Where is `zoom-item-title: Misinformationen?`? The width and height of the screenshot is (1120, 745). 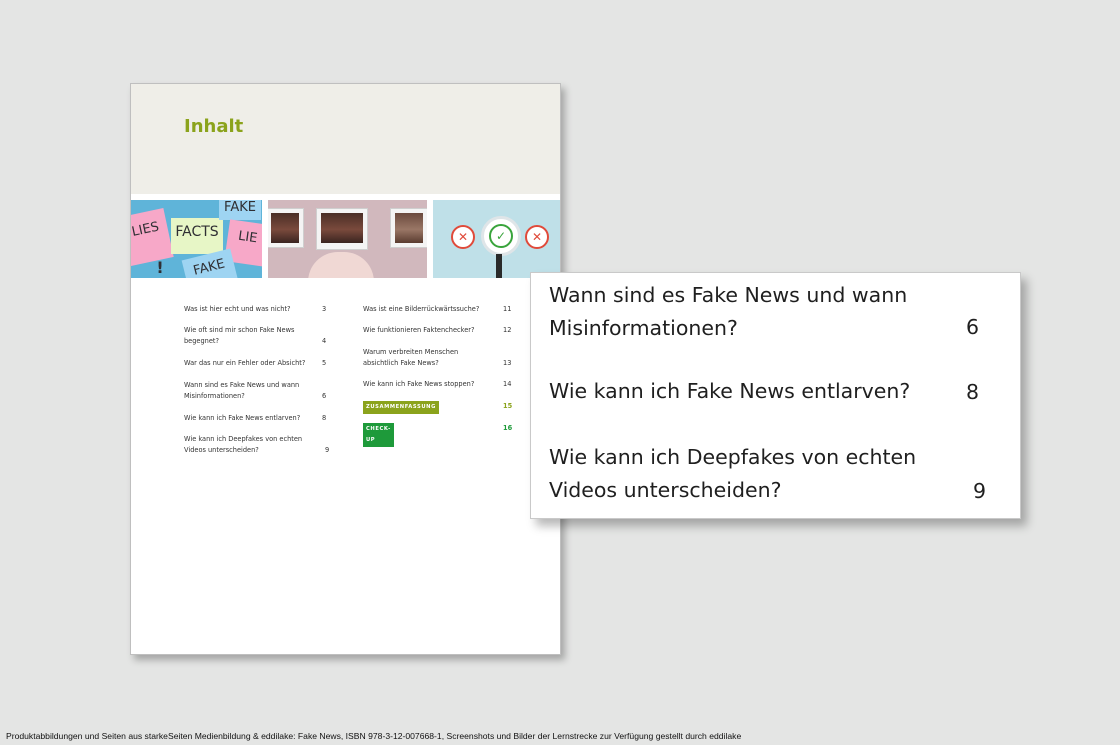 zoom-item-title: Misinformationen? is located at coordinates (643, 328).